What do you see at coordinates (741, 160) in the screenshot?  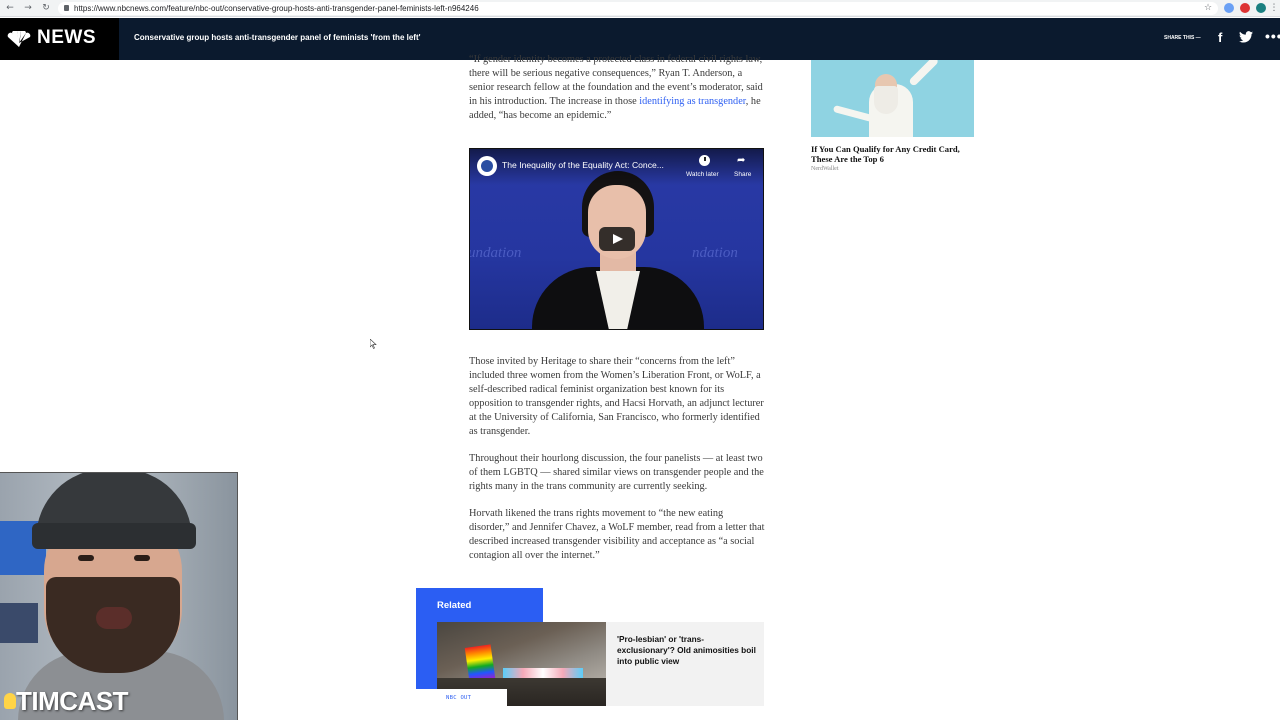 I see `share-arrow-icon: ➦` at bounding box center [741, 160].